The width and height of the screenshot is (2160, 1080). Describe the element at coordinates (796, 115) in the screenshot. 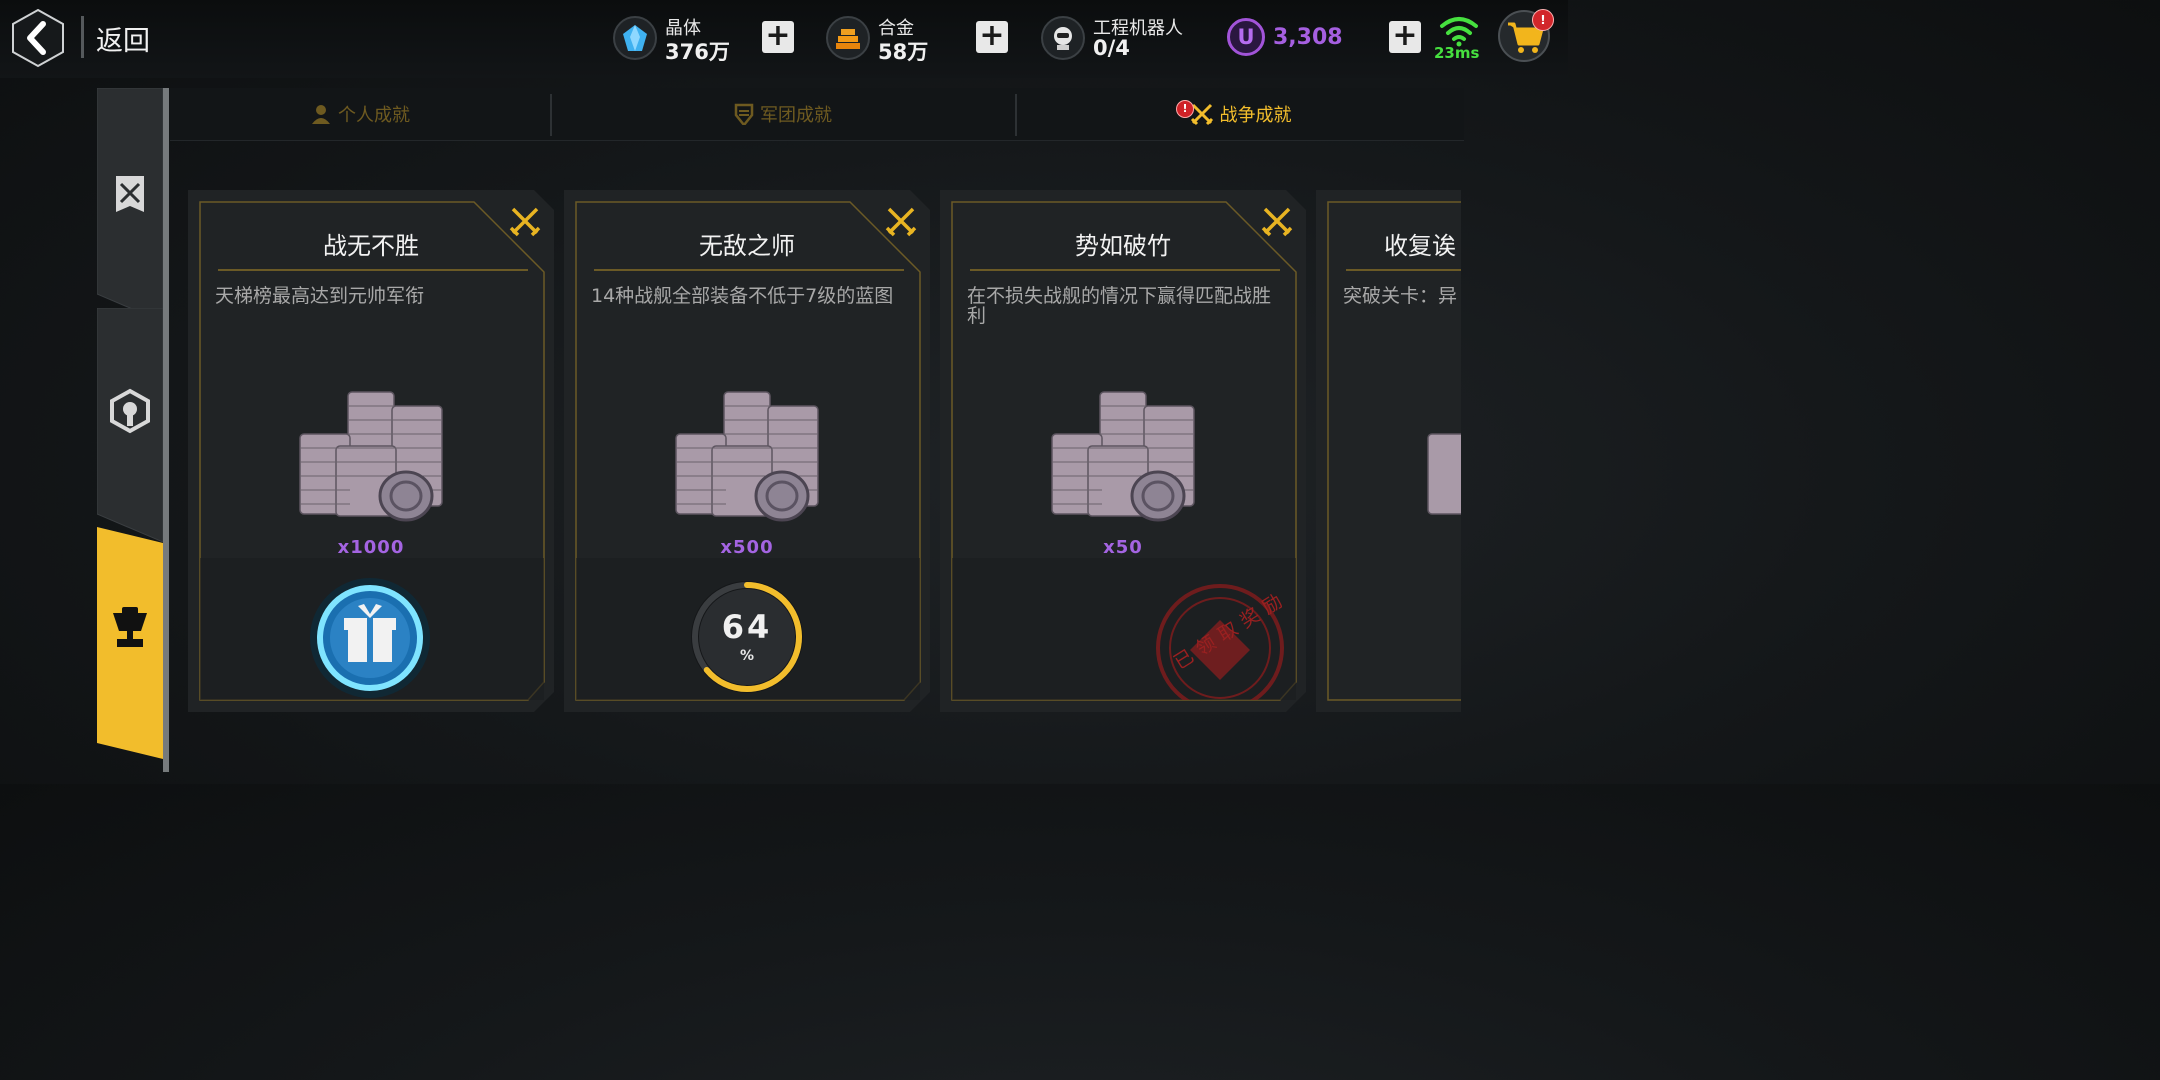

I see `tab-legion-label: 军团成就` at that location.